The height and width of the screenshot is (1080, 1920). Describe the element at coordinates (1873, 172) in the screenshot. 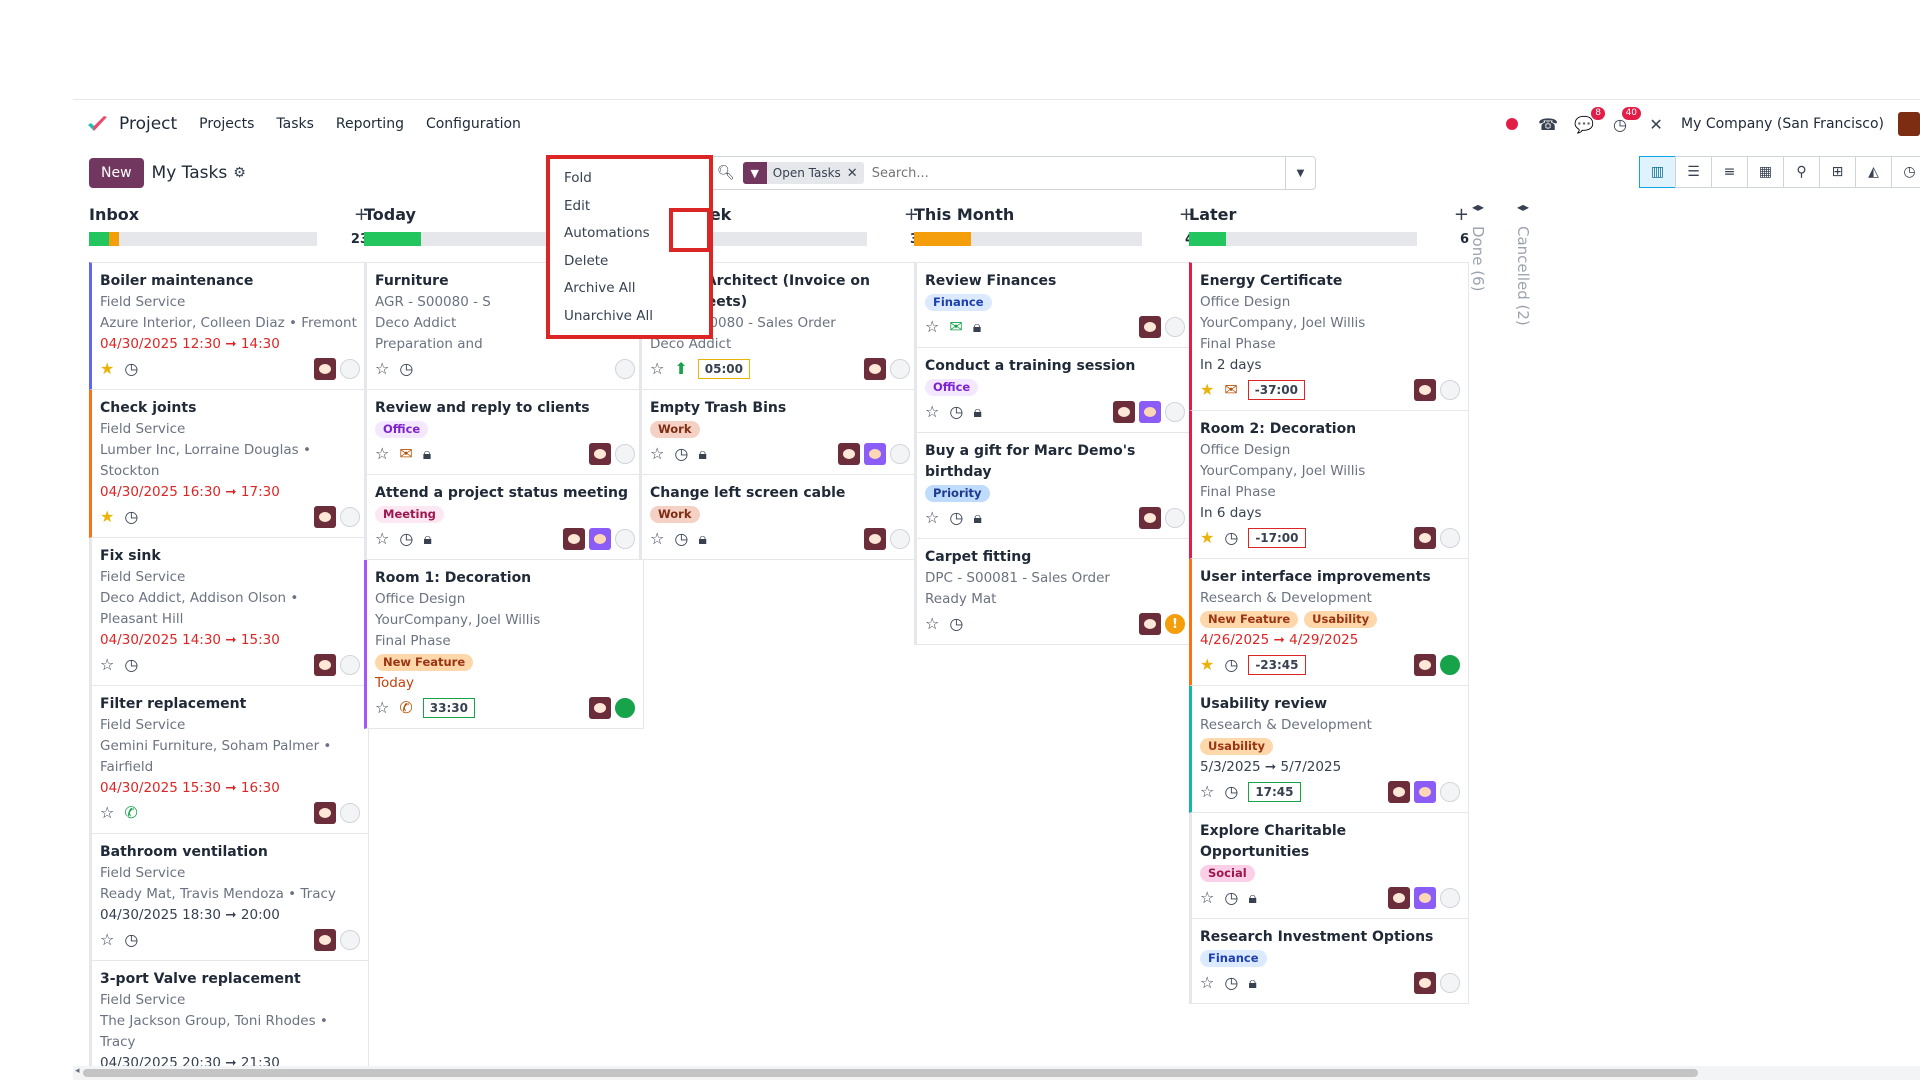

I see `graph-view-icon: ◭` at that location.